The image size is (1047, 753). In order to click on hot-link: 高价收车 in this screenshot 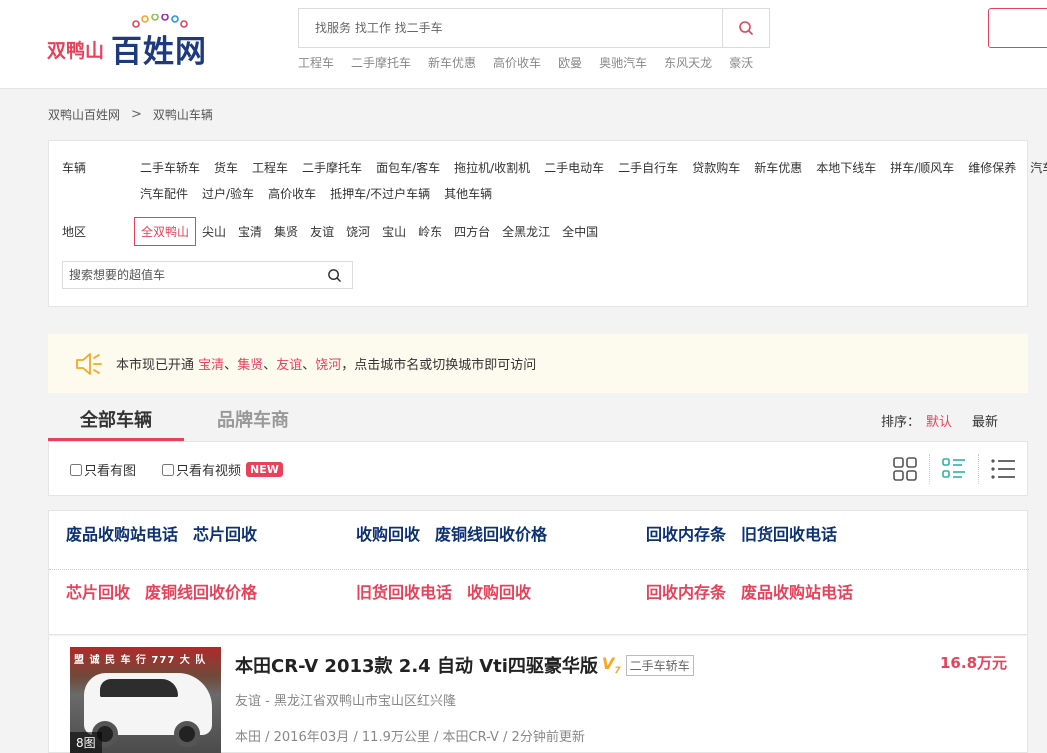, I will do `click(517, 62)`.